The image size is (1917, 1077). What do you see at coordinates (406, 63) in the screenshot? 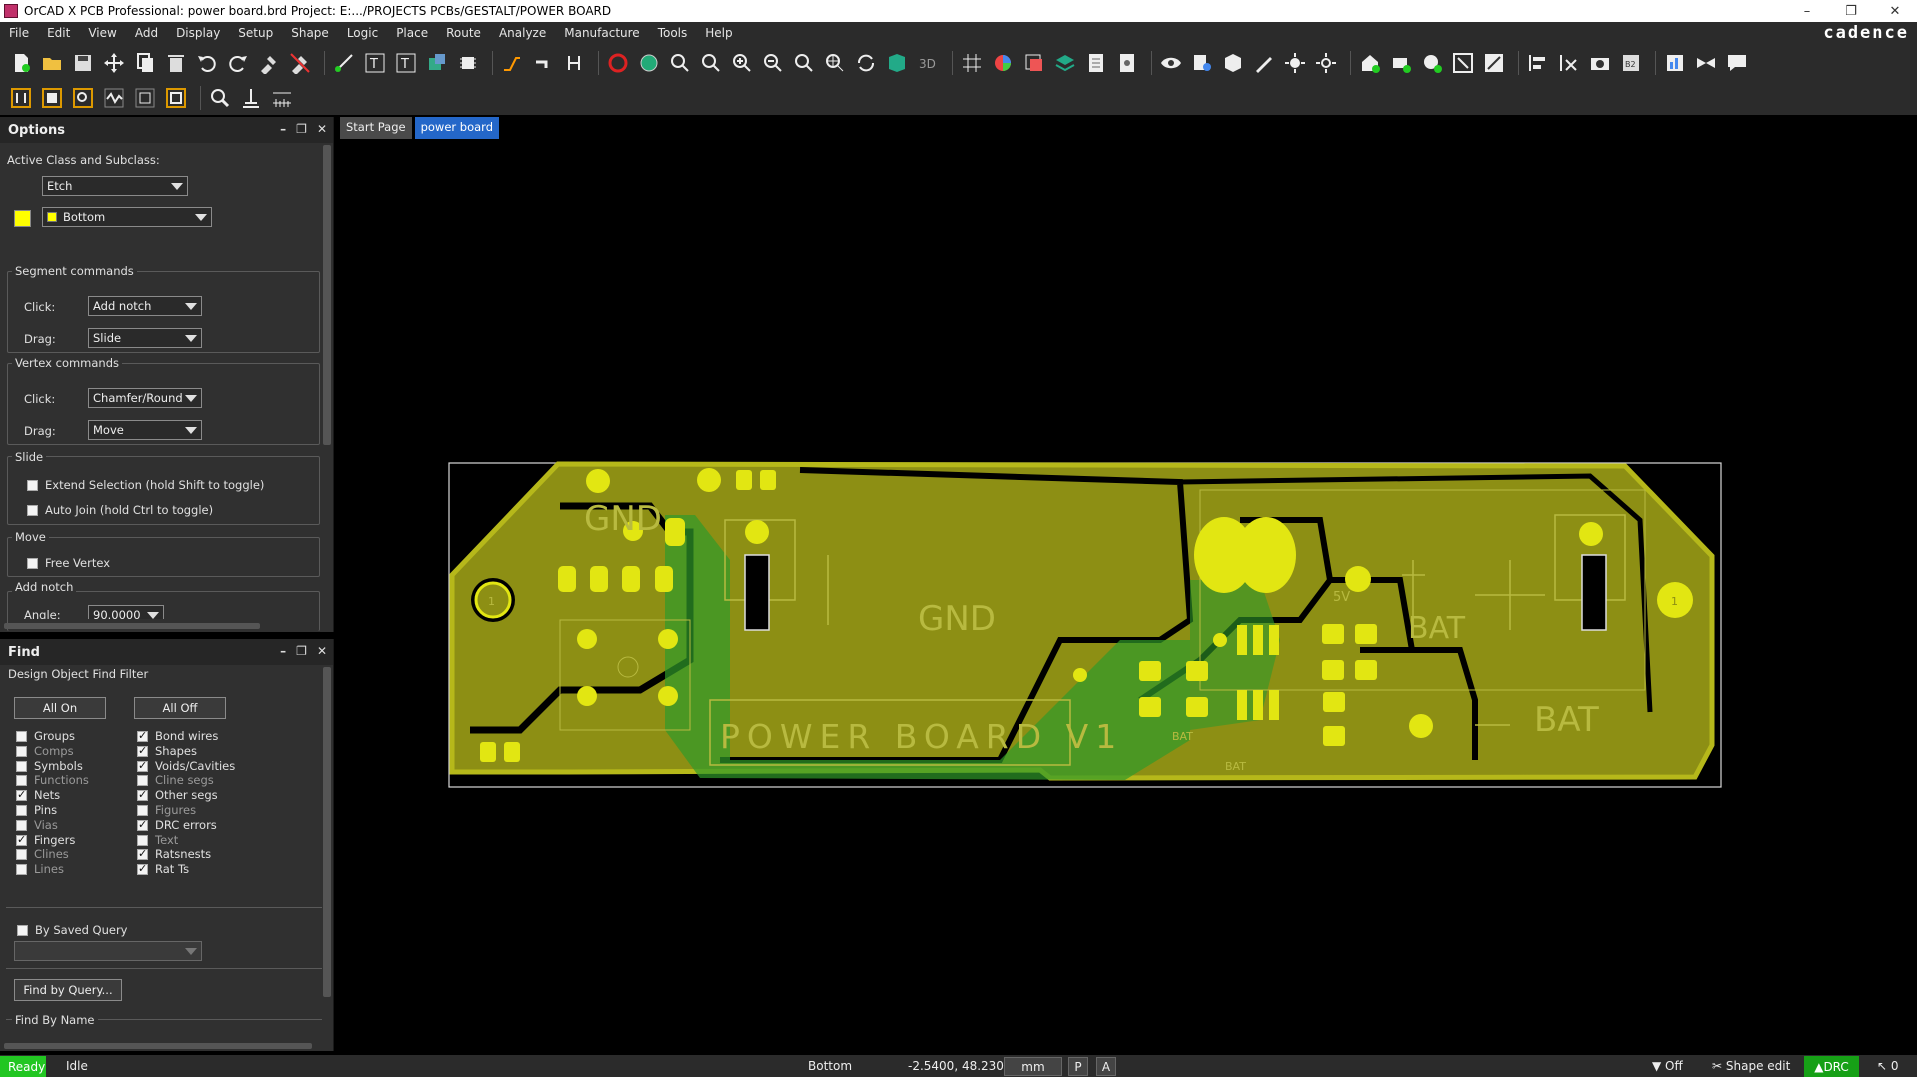
I see `edit-text-icon: T` at bounding box center [406, 63].